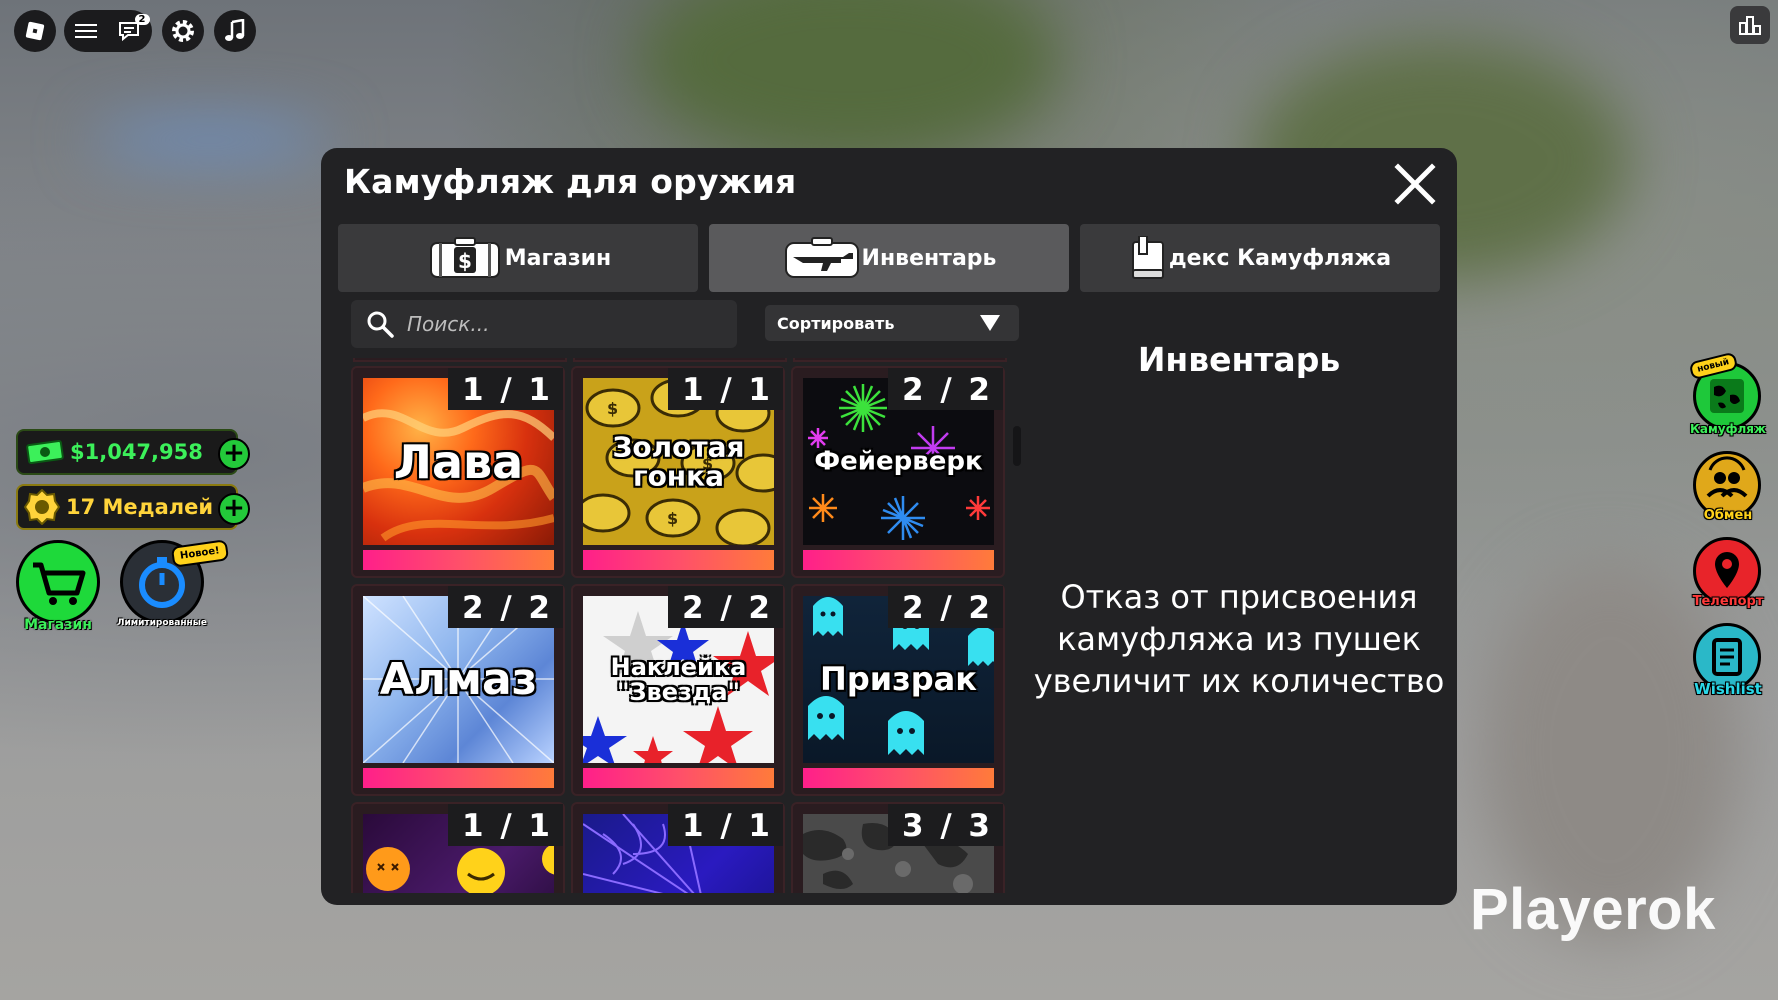  I want to click on camo-count: 3 / 3, so click(945, 825).